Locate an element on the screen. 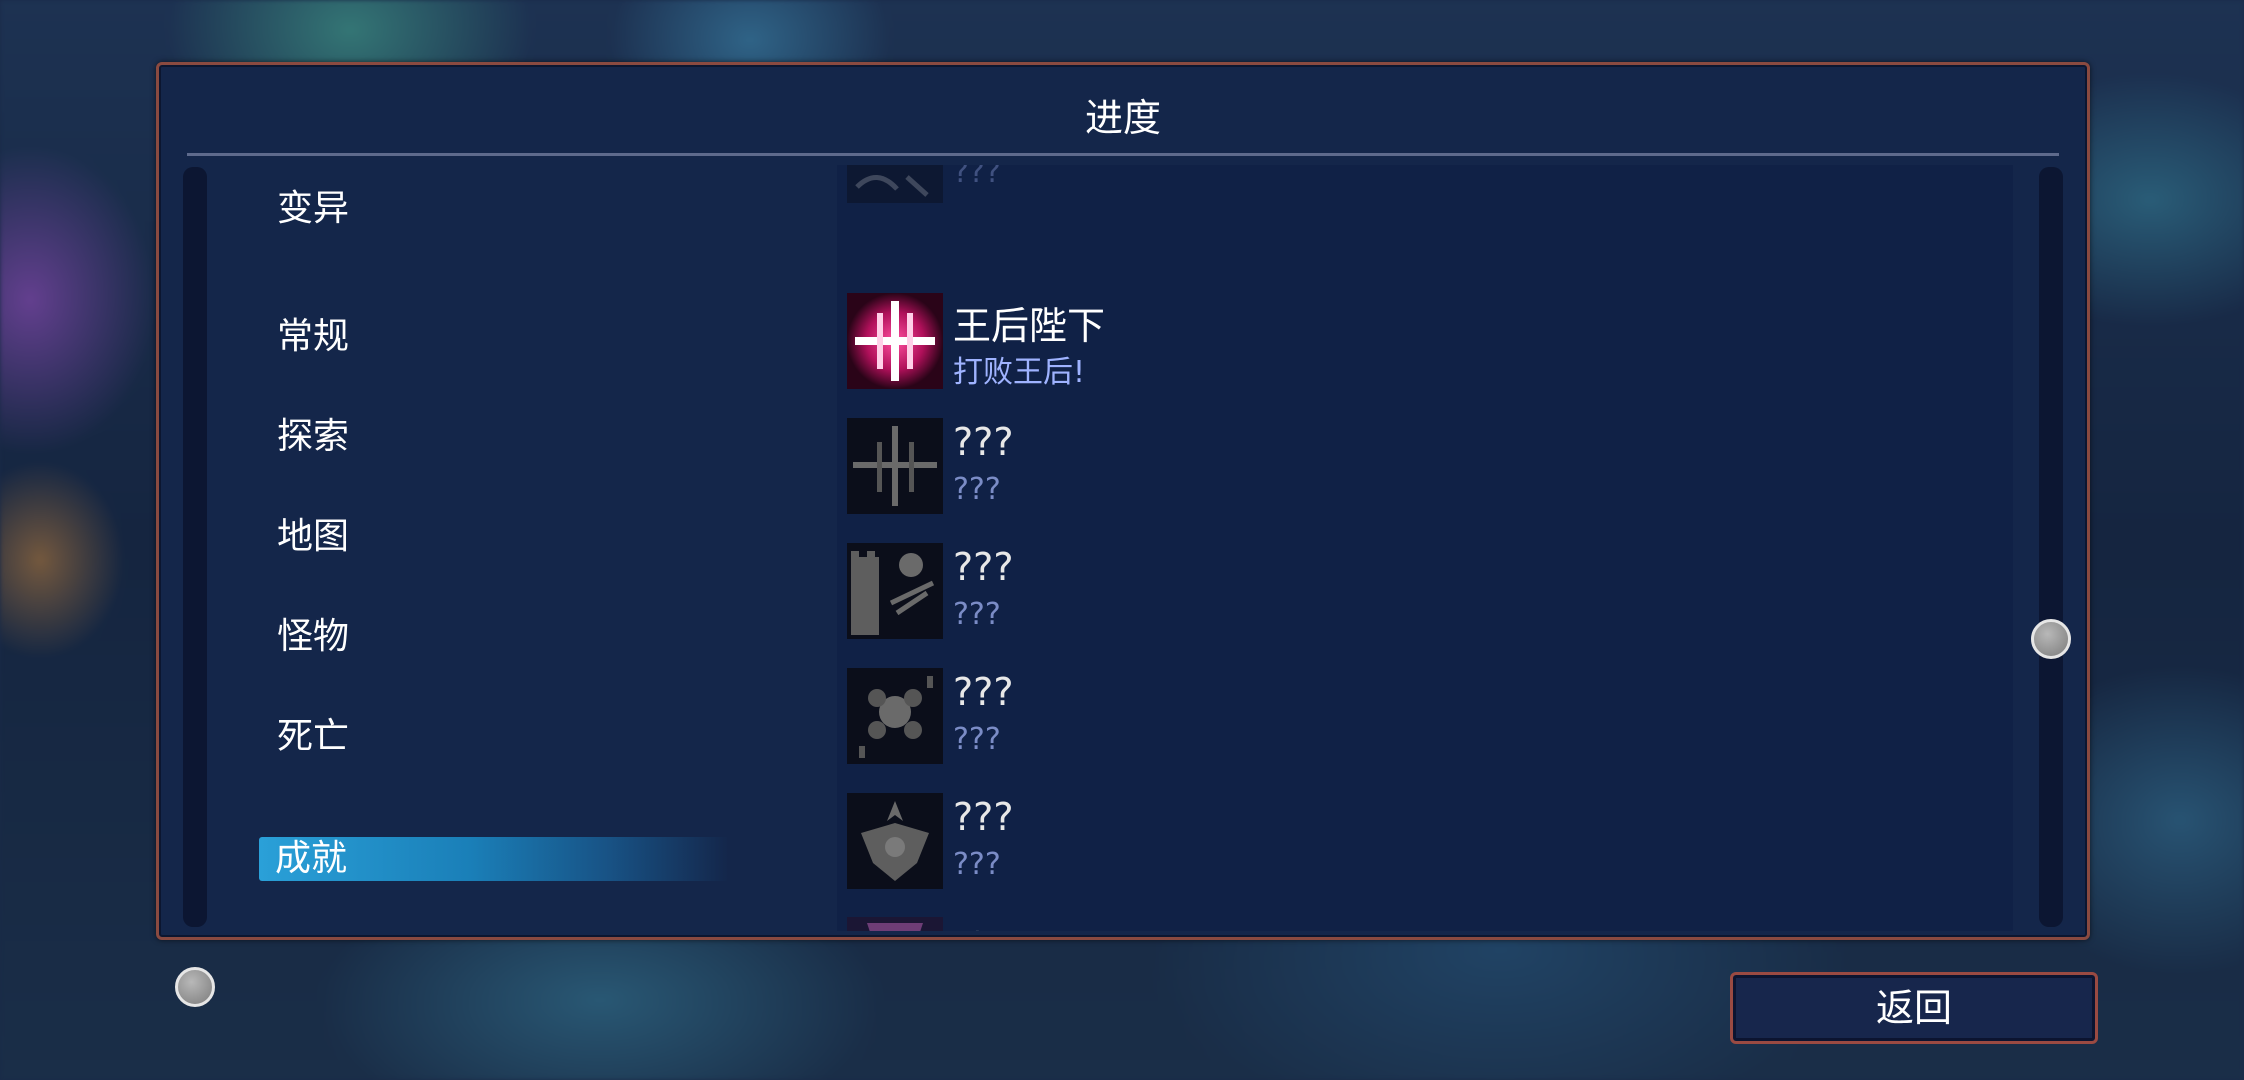  achievement-item: ??? is located at coordinates (1397, 186).